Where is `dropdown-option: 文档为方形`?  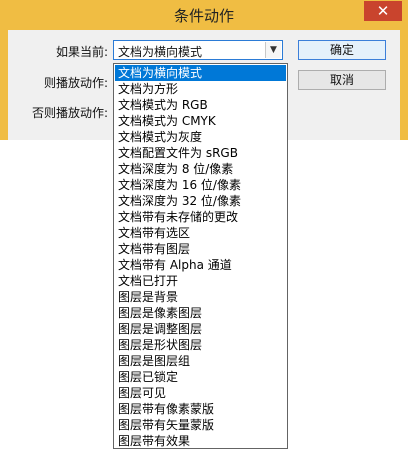 dropdown-option: 文档为方形 is located at coordinates (200, 89).